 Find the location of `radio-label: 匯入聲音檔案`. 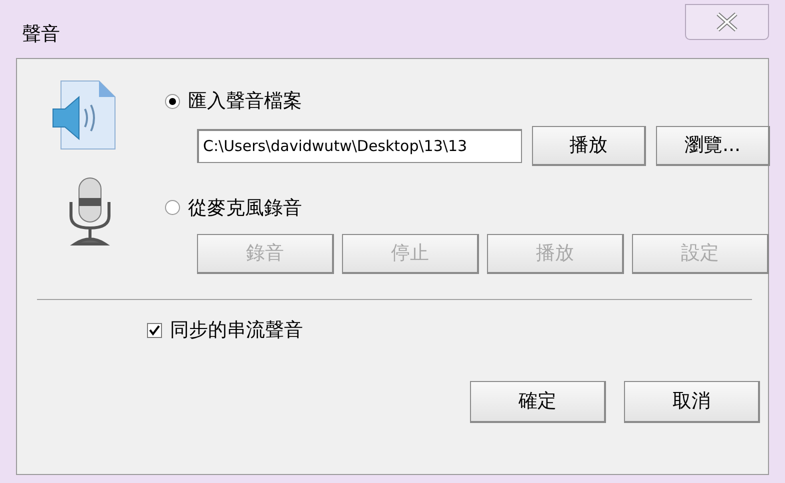

radio-label: 匯入聲音檔案 is located at coordinates (245, 101).